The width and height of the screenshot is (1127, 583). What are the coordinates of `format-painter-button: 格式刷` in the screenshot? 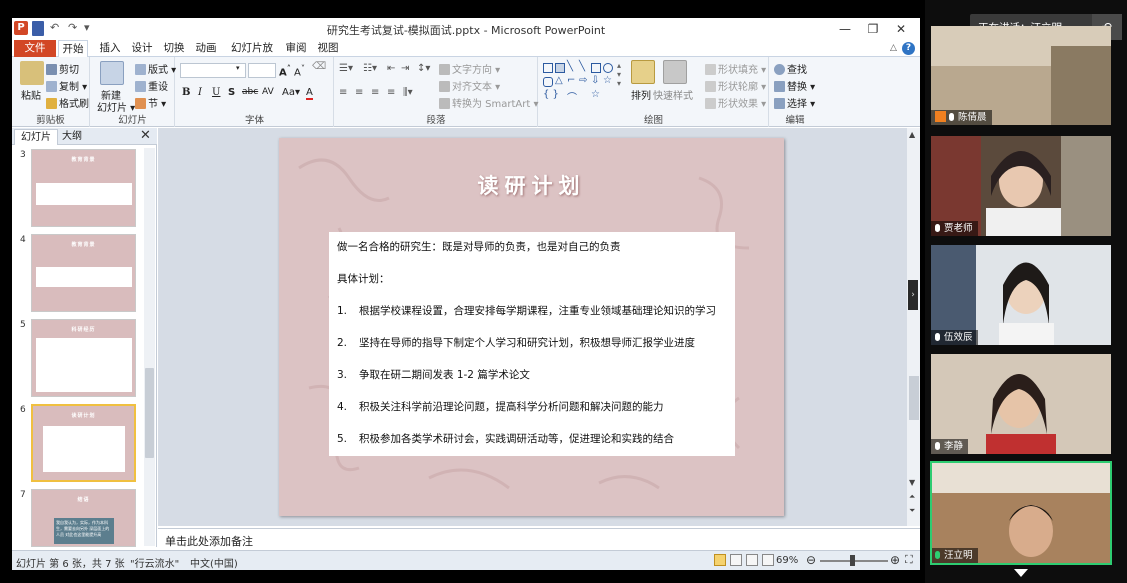 It's located at (67, 102).